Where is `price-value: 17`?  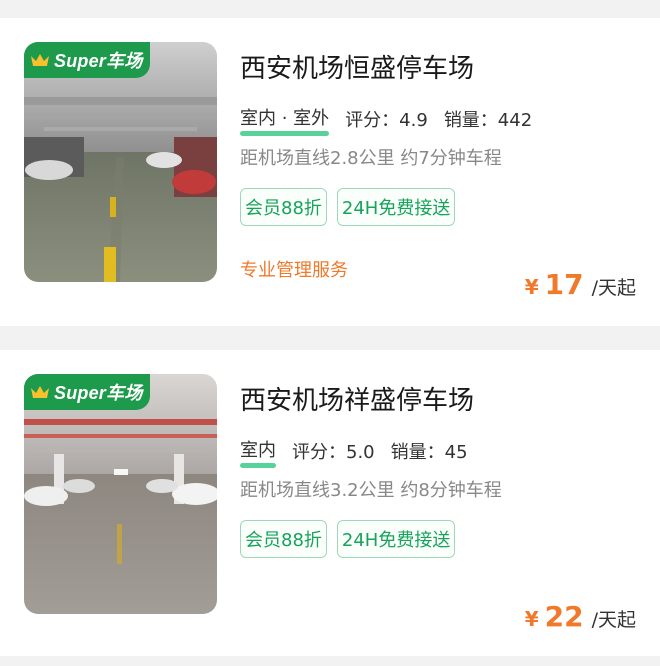
price-value: 17 is located at coordinates (564, 284).